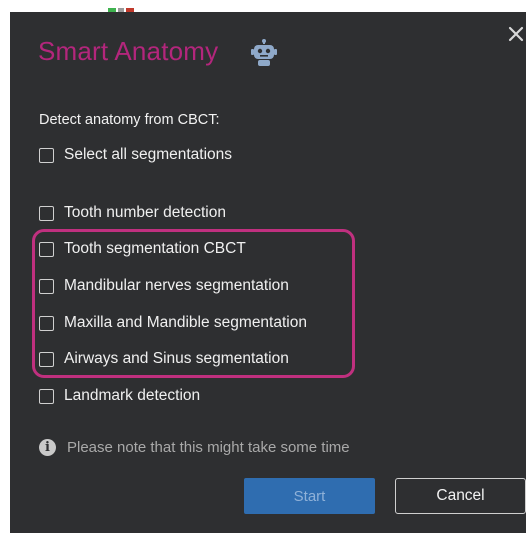  What do you see at coordinates (132, 395) in the screenshot?
I see `landmark-label: Landmark detection` at bounding box center [132, 395].